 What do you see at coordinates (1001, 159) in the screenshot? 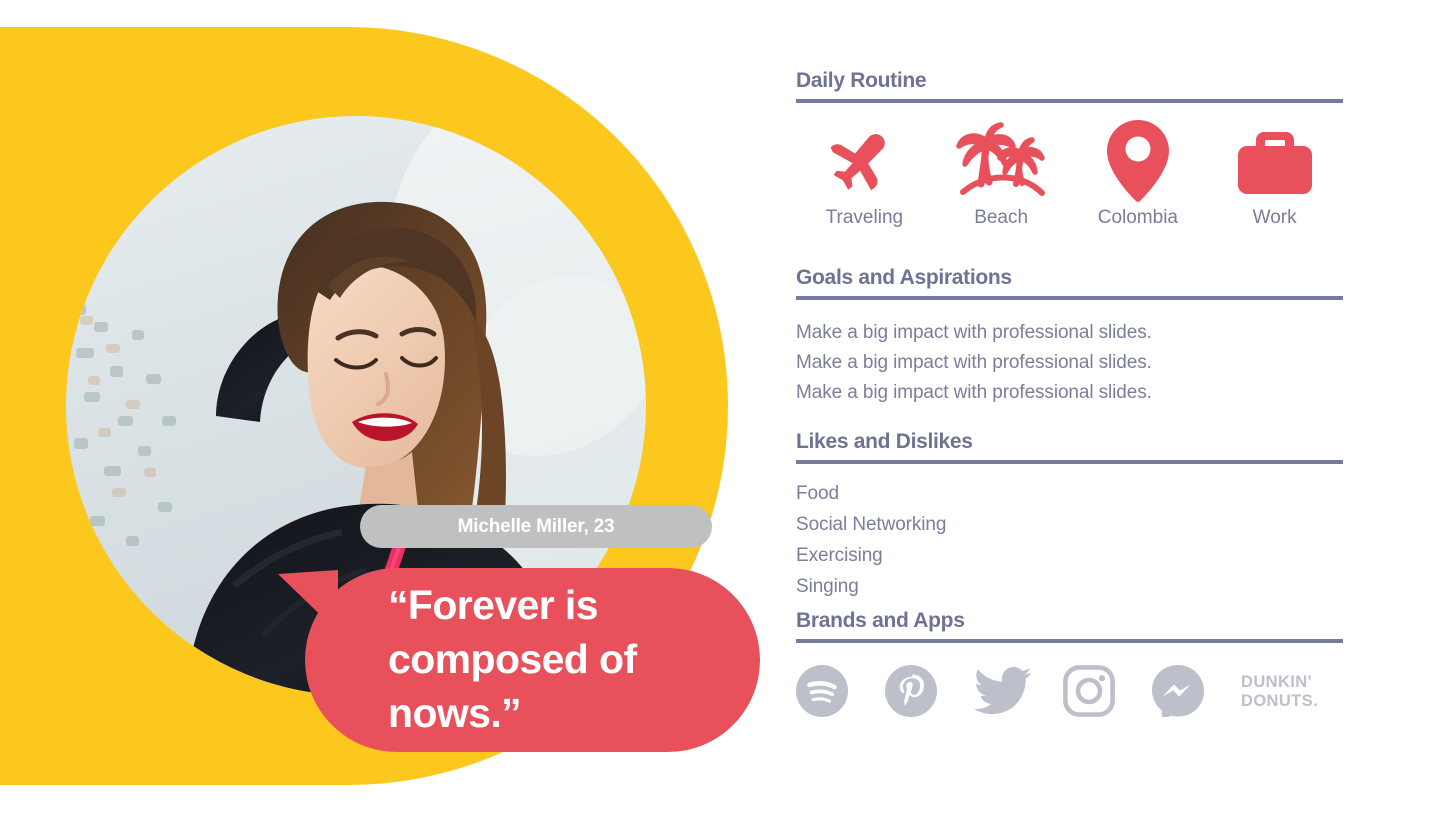
I see `palm-trees-icon` at bounding box center [1001, 159].